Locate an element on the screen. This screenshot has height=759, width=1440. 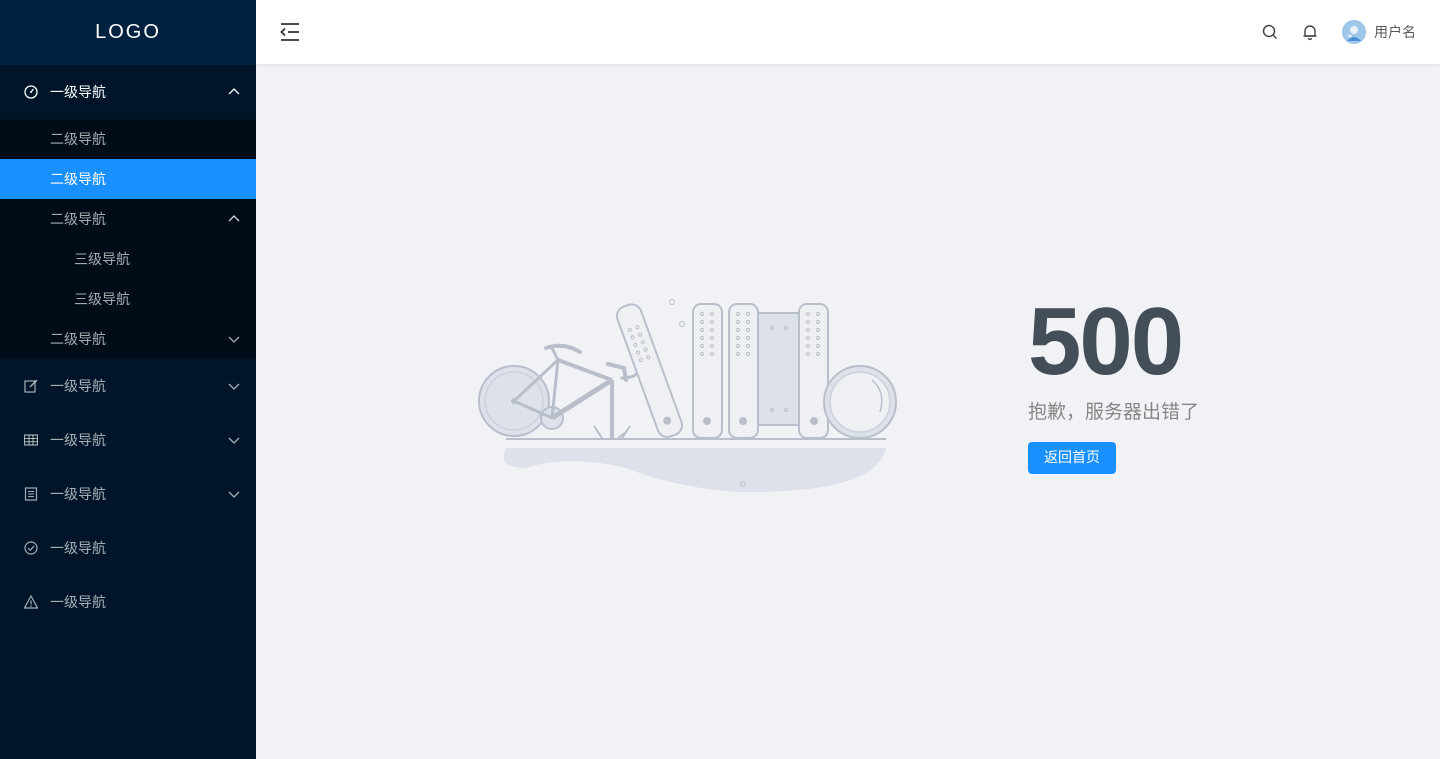
check-circle-icon is located at coordinates (31, 548).